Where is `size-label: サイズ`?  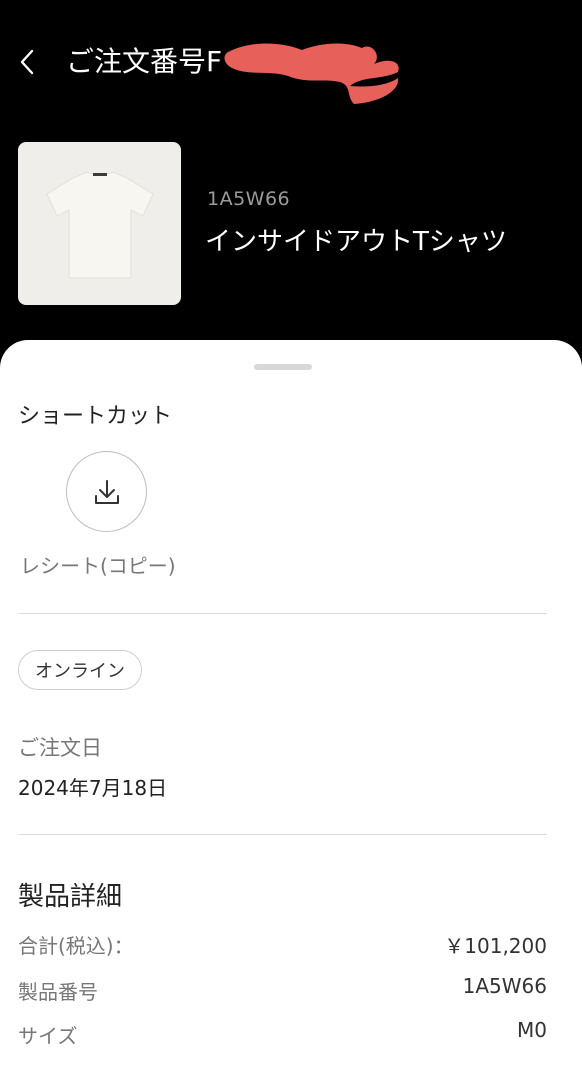
size-label: サイズ is located at coordinates (48, 1036).